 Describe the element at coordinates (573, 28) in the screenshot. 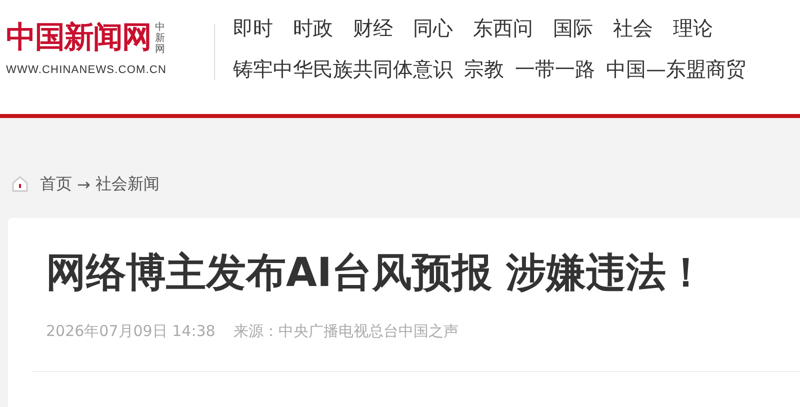

I see `nav-link: 国际` at that location.